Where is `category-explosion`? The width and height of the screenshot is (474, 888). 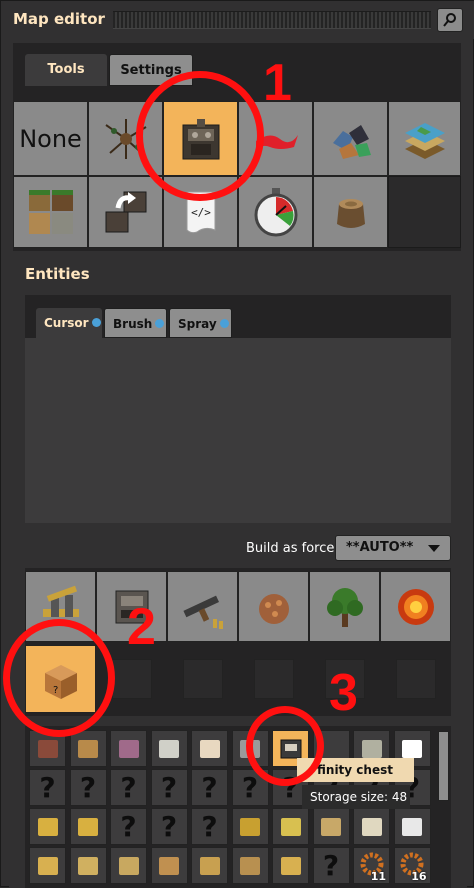 category-explosion is located at coordinates (415, 606).